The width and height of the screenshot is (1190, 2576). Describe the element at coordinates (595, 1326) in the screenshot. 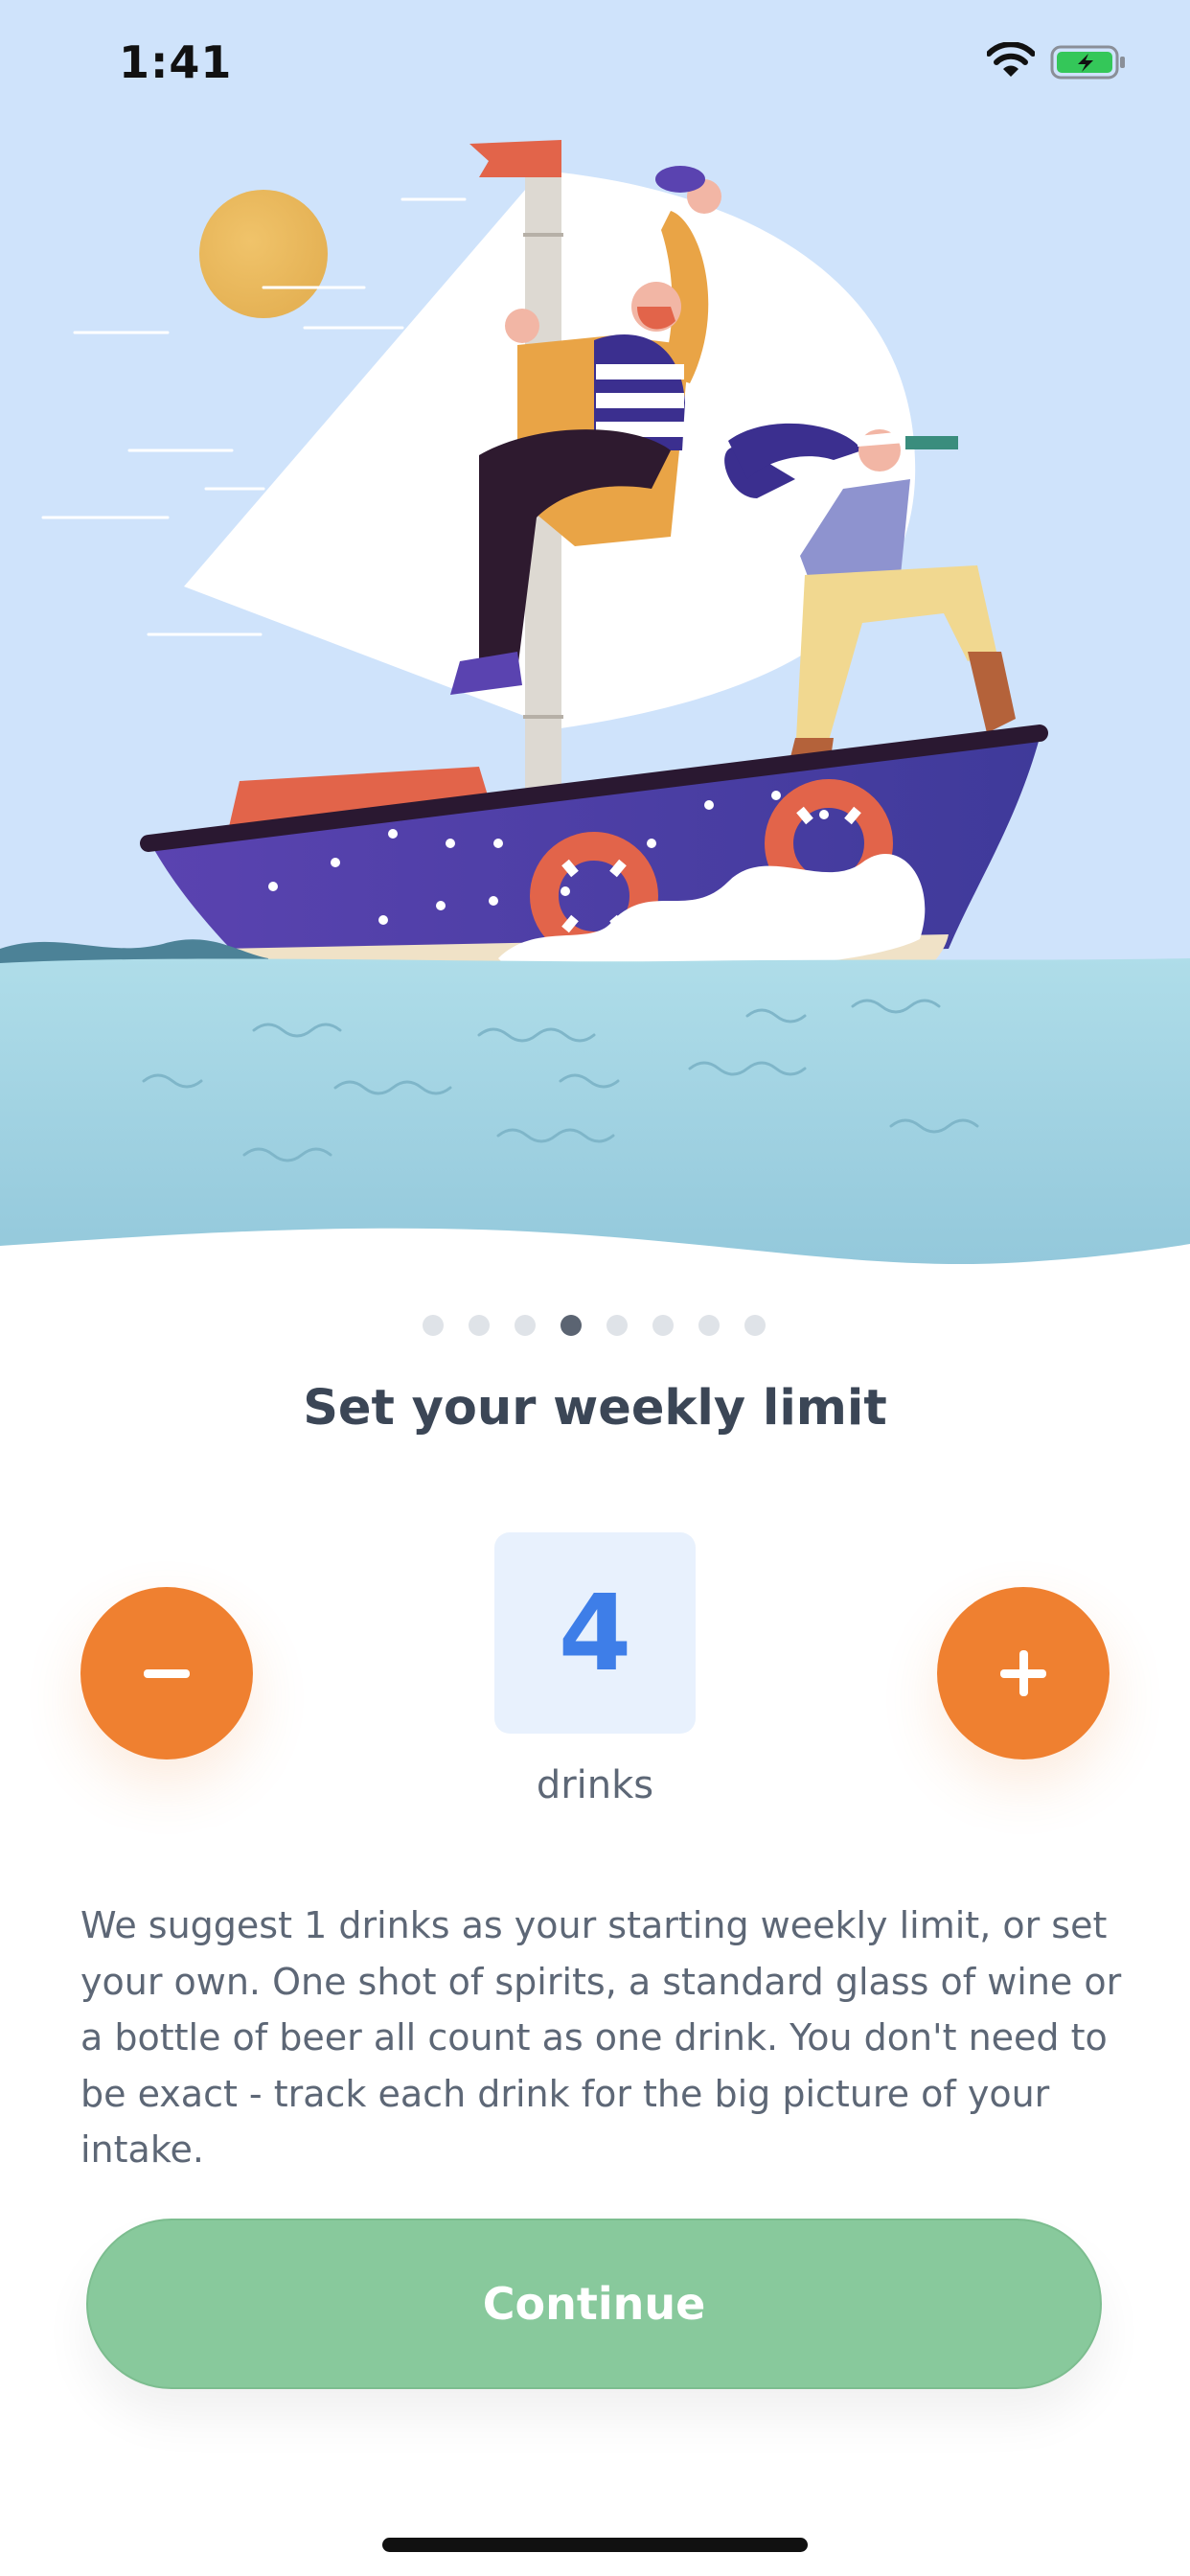

I see `pager-dots` at that location.